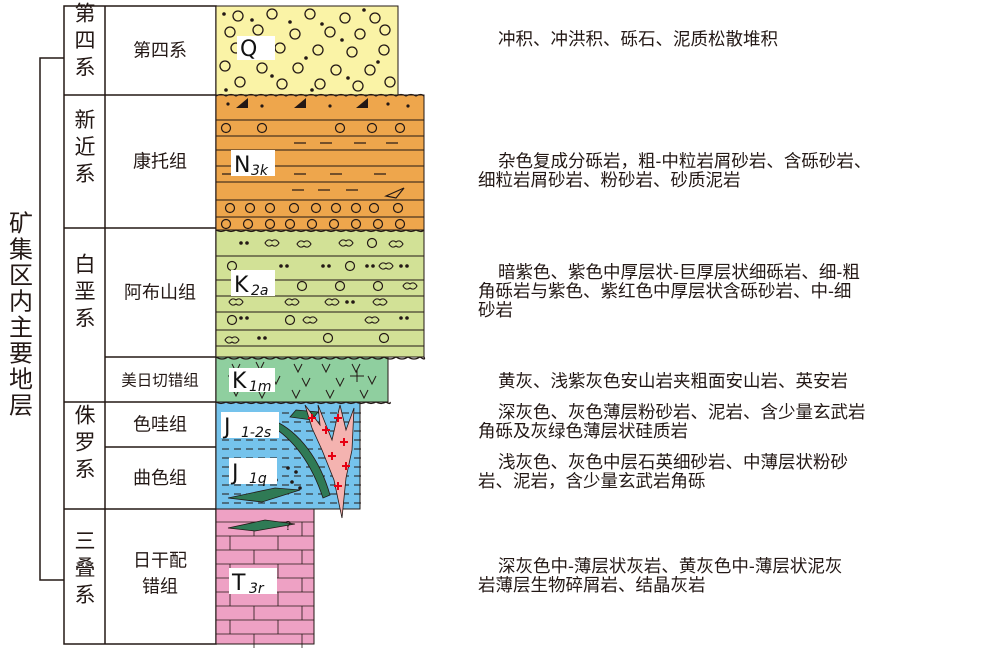 The image size is (983, 648). I want to click on svg-text: T, so click(238, 583).